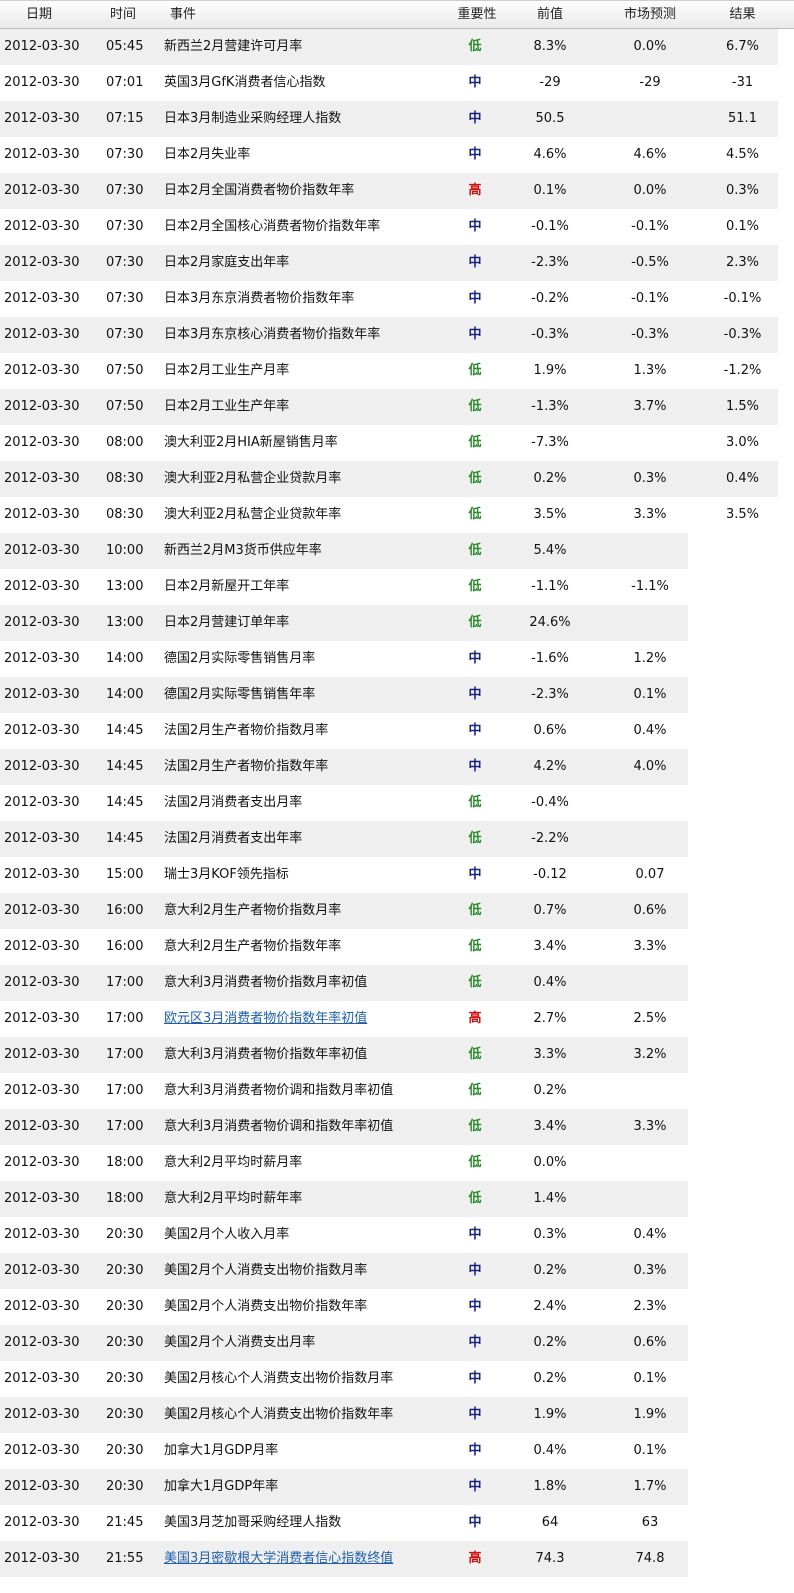 The height and width of the screenshot is (1593, 794). Describe the element at coordinates (397, 875) in the screenshot. I see `table-row: 2012-03-30 15:00 瑞士3月KOF领先指标 中 -0.12 0.07` at that location.